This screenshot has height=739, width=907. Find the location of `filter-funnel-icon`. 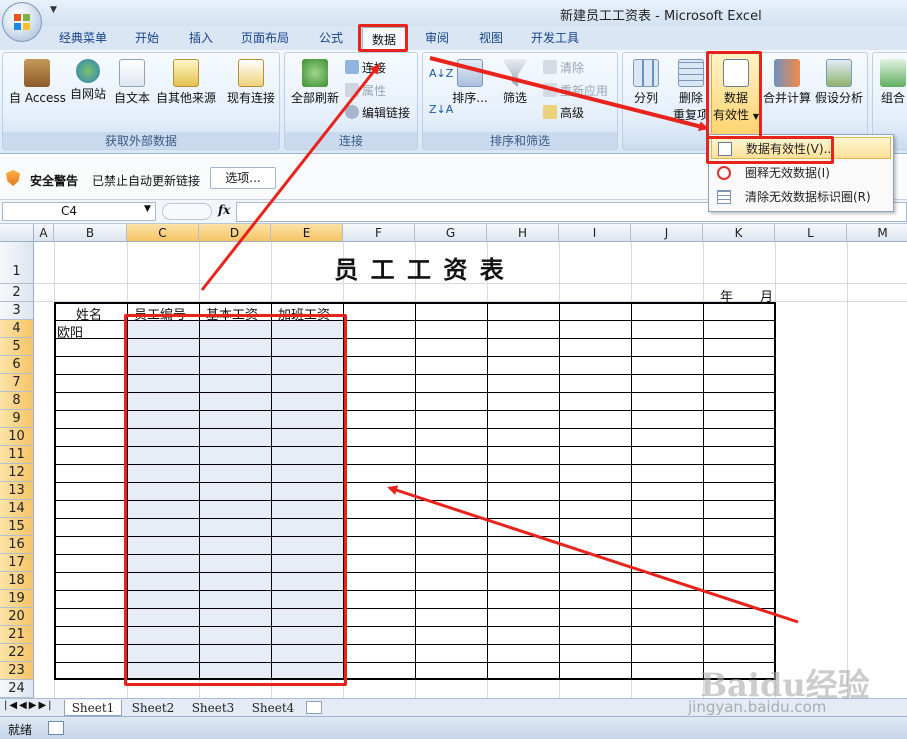

filter-funnel-icon is located at coordinates (515, 73).